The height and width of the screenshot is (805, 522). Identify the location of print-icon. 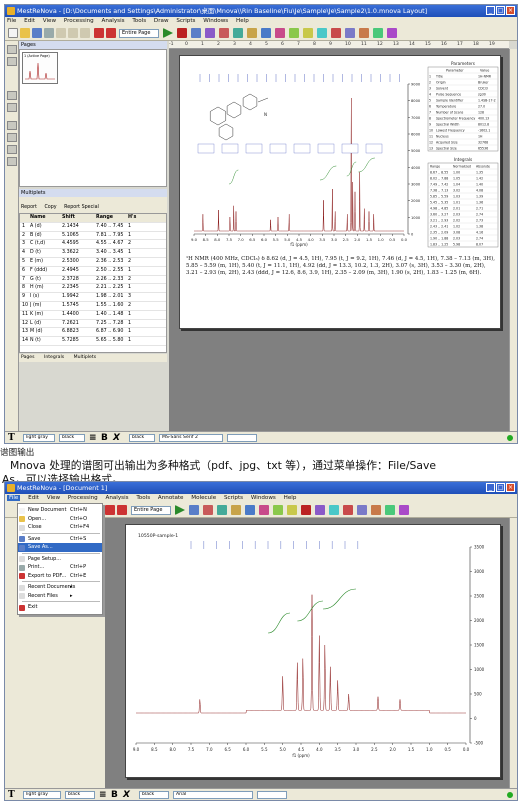
(49, 33).